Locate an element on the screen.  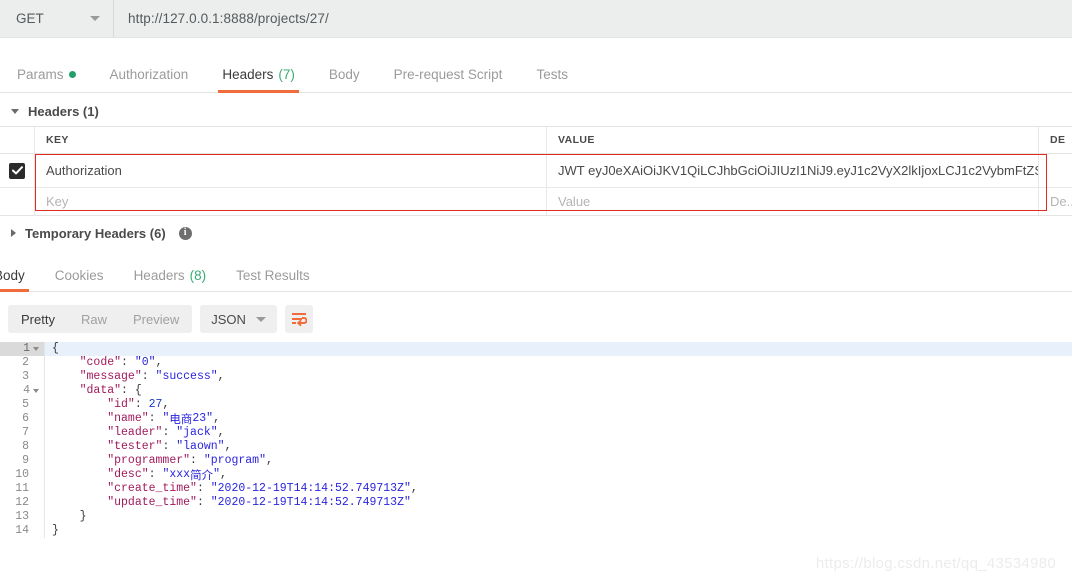
code-line-text: "name": " 电商 23", is located at coordinates (558, 419).